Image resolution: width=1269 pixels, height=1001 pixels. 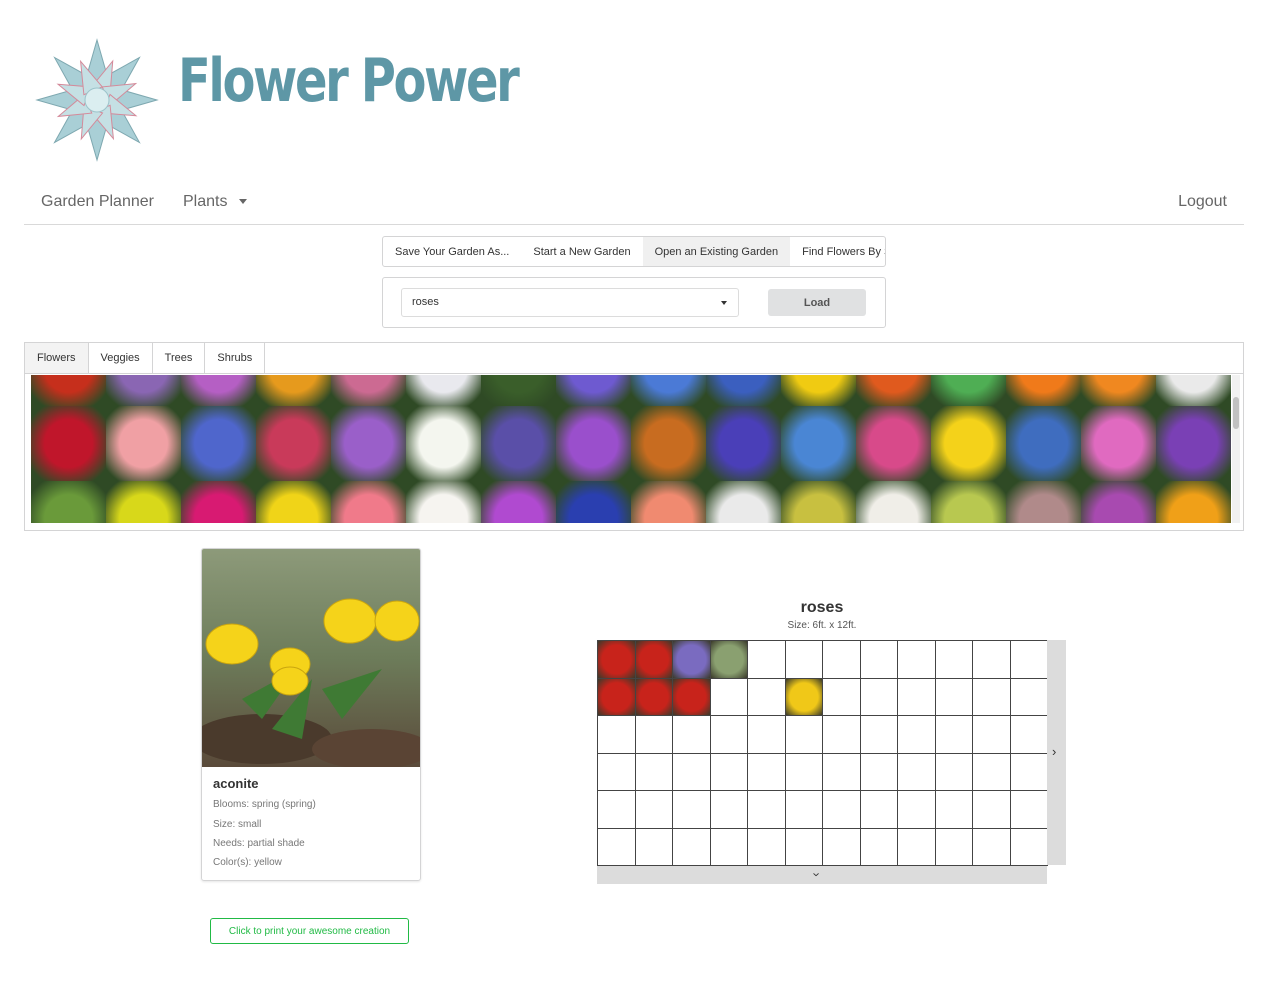 What do you see at coordinates (121, 358) in the screenshot?
I see `tab-veggies: Veggies` at bounding box center [121, 358].